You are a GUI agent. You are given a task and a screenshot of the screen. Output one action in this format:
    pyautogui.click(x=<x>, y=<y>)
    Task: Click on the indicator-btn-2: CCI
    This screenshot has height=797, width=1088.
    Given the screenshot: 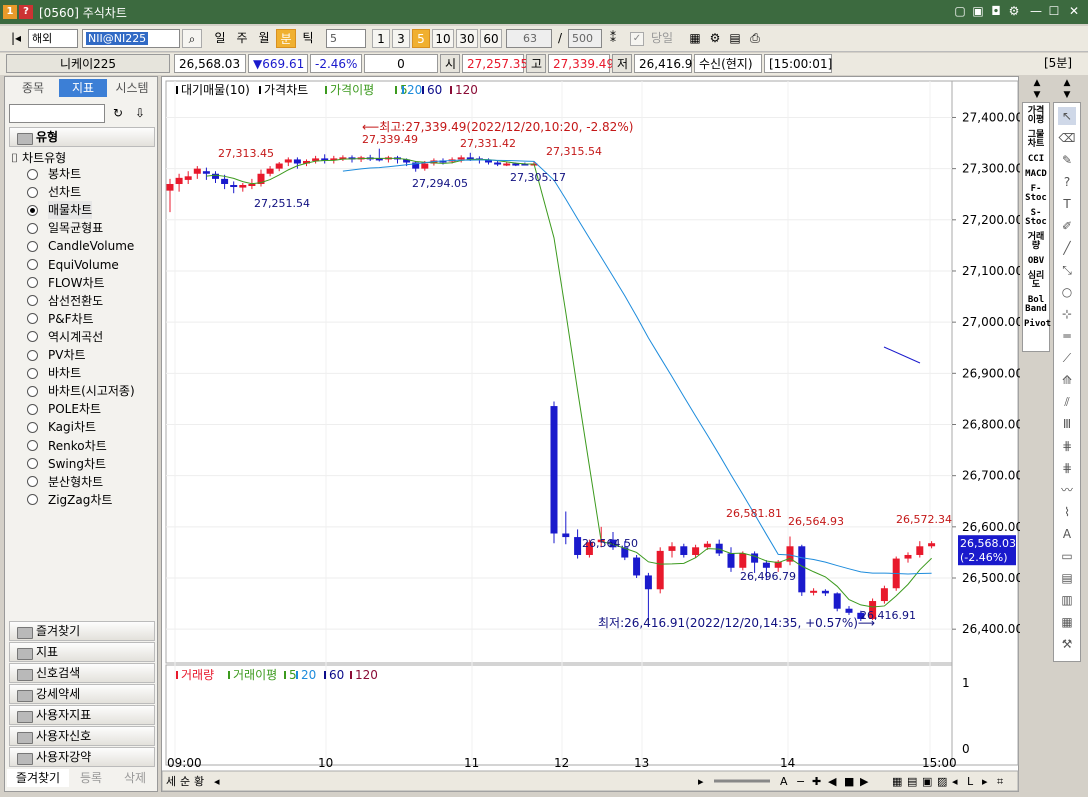 What is the action you would take?
    pyautogui.click(x=1036, y=159)
    